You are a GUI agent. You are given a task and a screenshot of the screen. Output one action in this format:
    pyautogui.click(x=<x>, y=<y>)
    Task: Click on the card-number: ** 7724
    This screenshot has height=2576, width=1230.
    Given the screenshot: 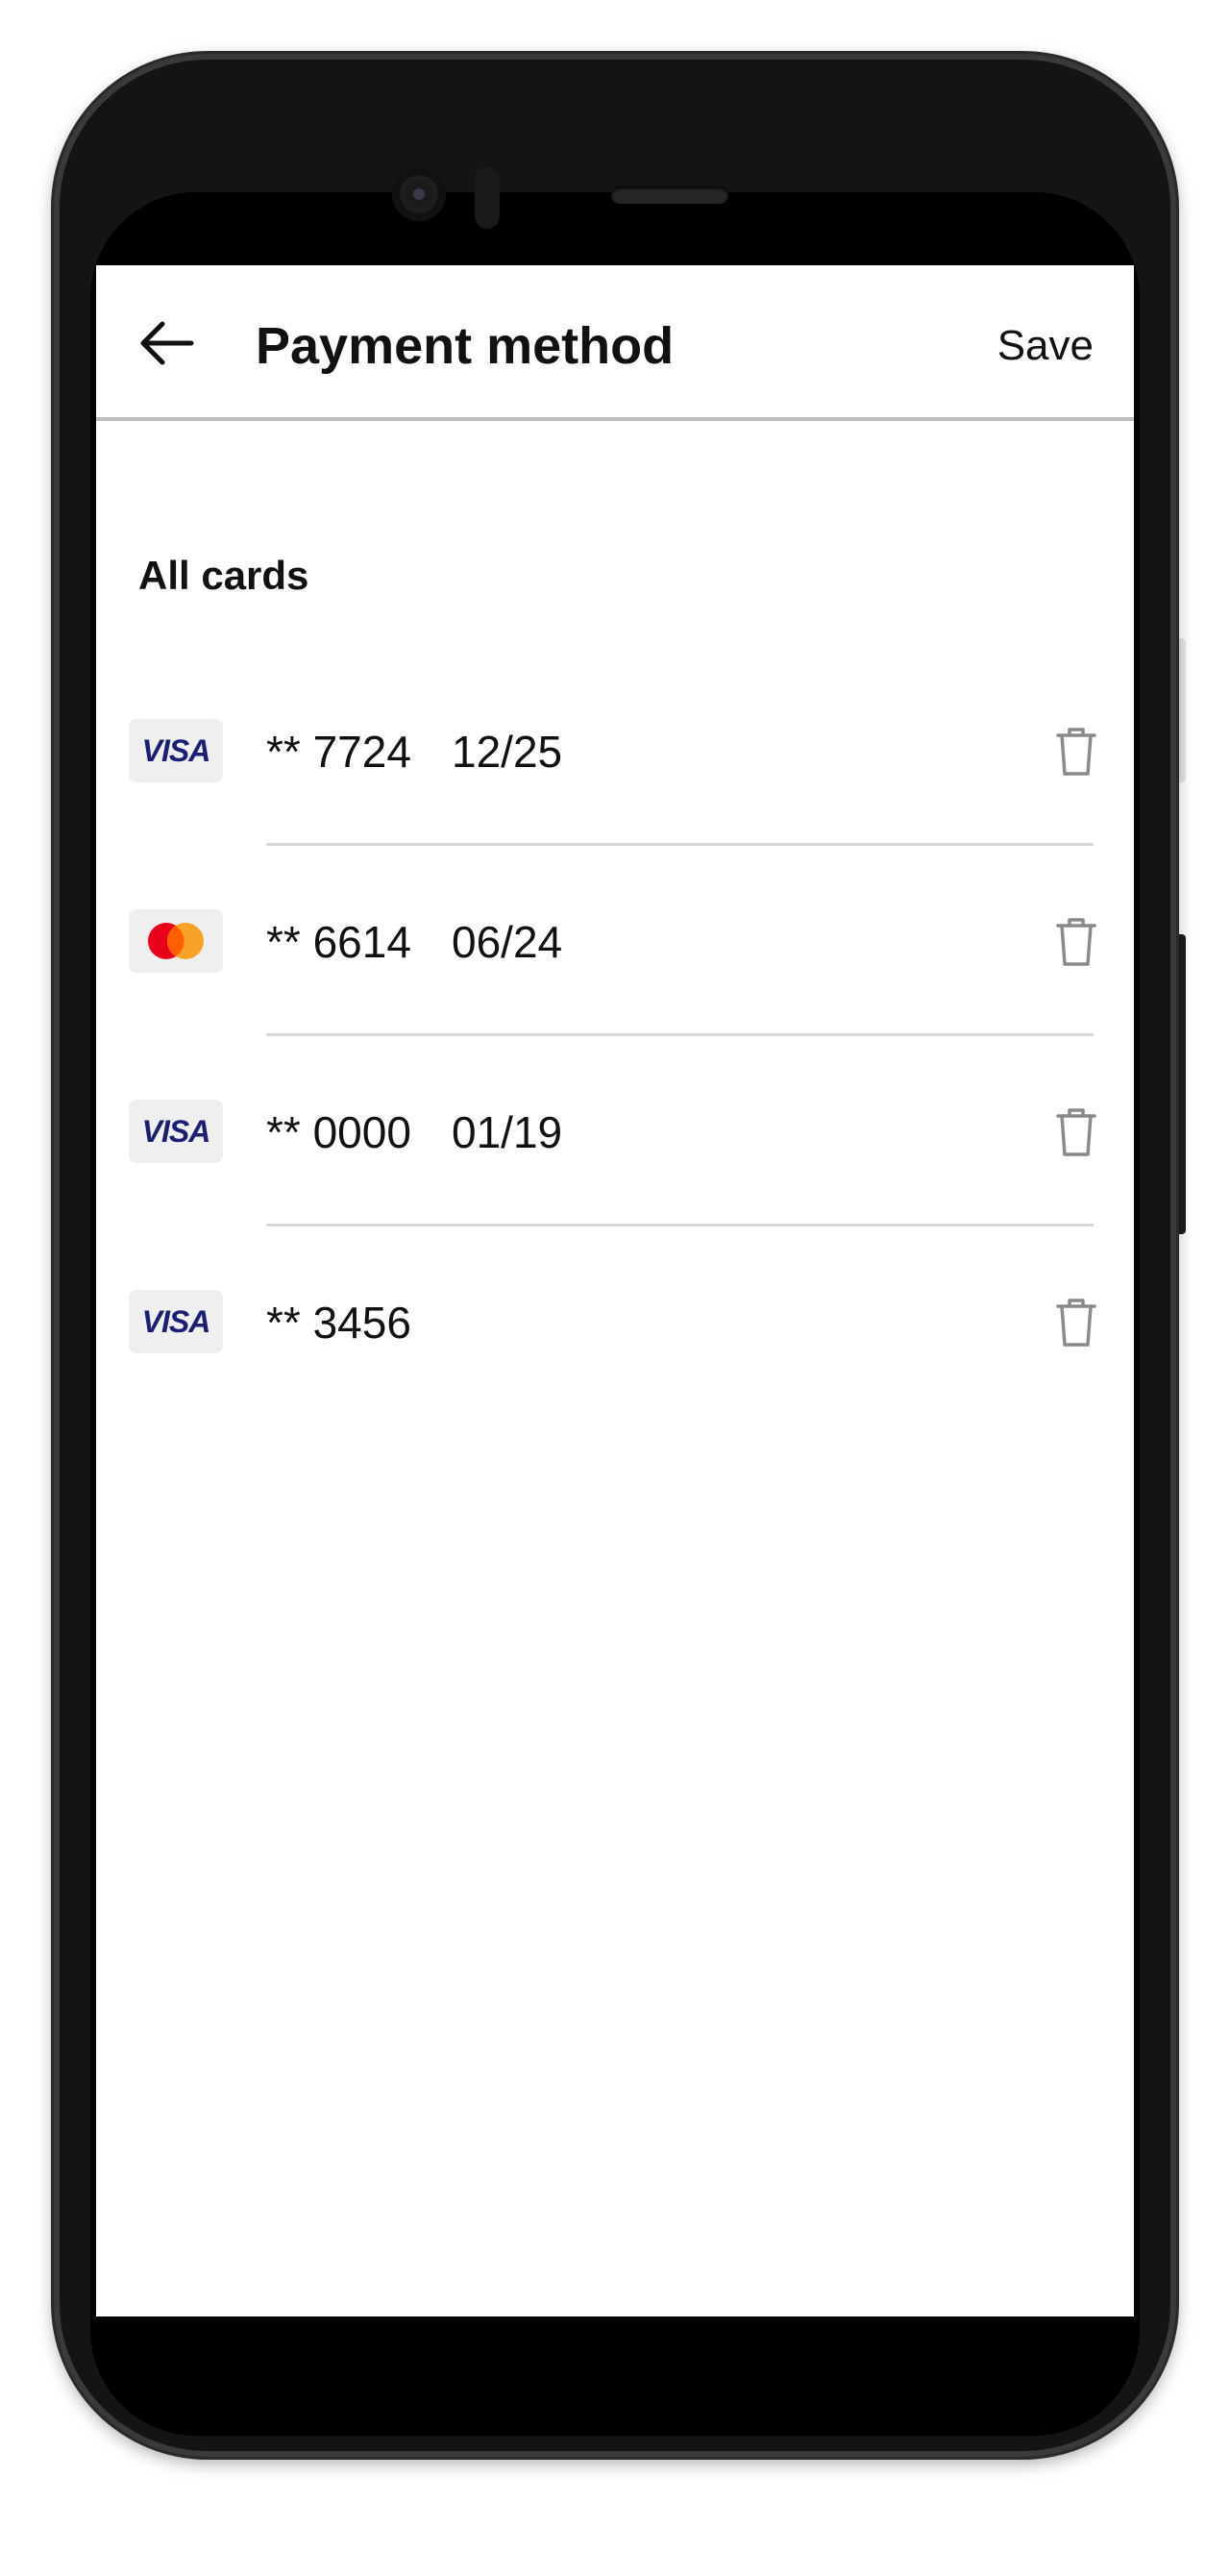 What is the action you would take?
    pyautogui.click(x=339, y=752)
    